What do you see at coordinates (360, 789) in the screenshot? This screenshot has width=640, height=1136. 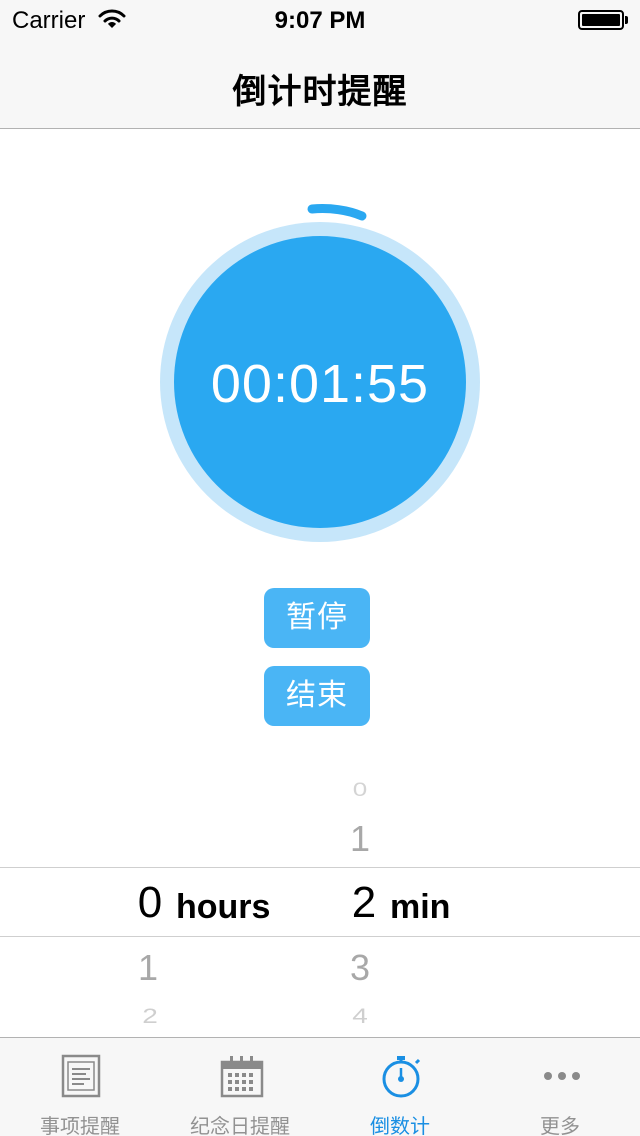 I see `minutes-option: 0` at bounding box center [360, 789].